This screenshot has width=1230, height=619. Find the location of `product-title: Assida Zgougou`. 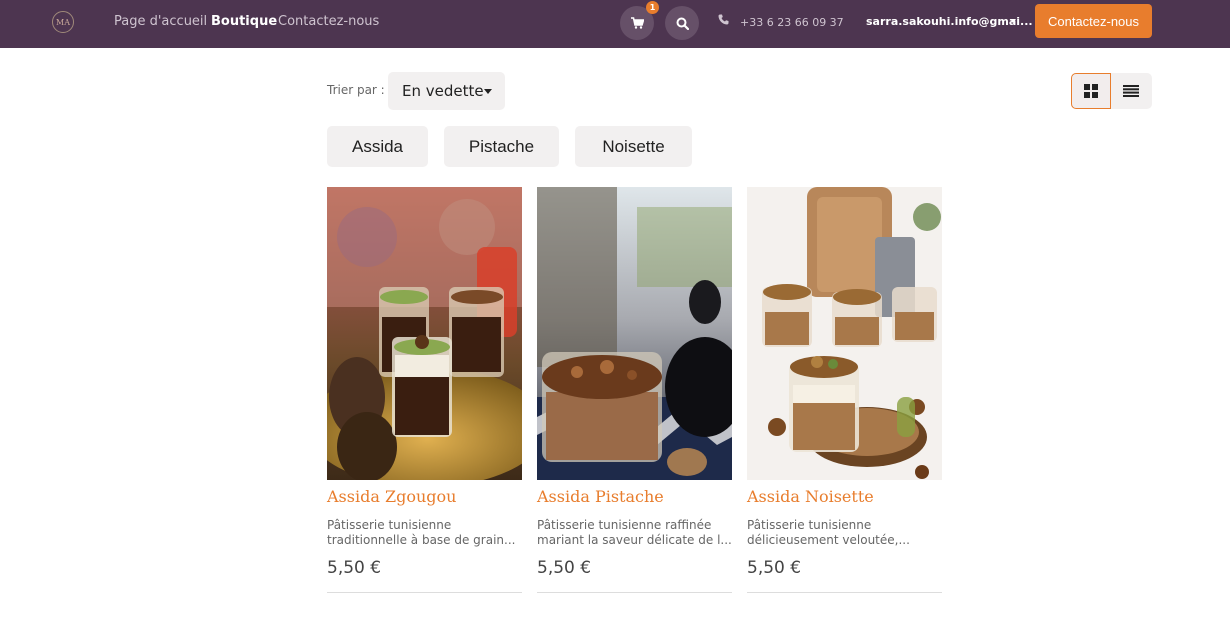

product-title: Assida Zgougou is located at coordinates (391, 496).